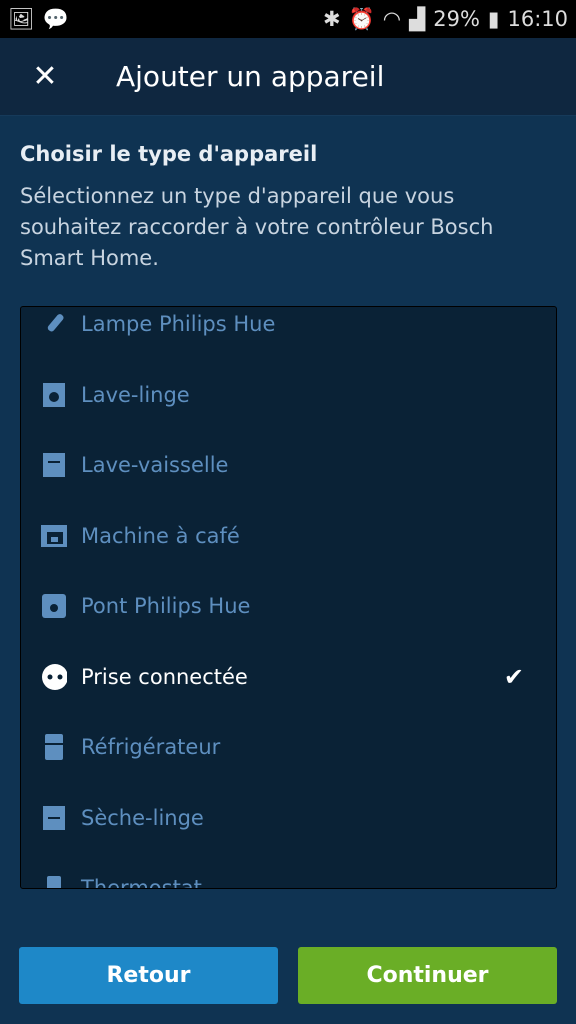  Describe the element at coordinates (427, 975) in the screenshot. I see `continue-button: Continuer` at that location.